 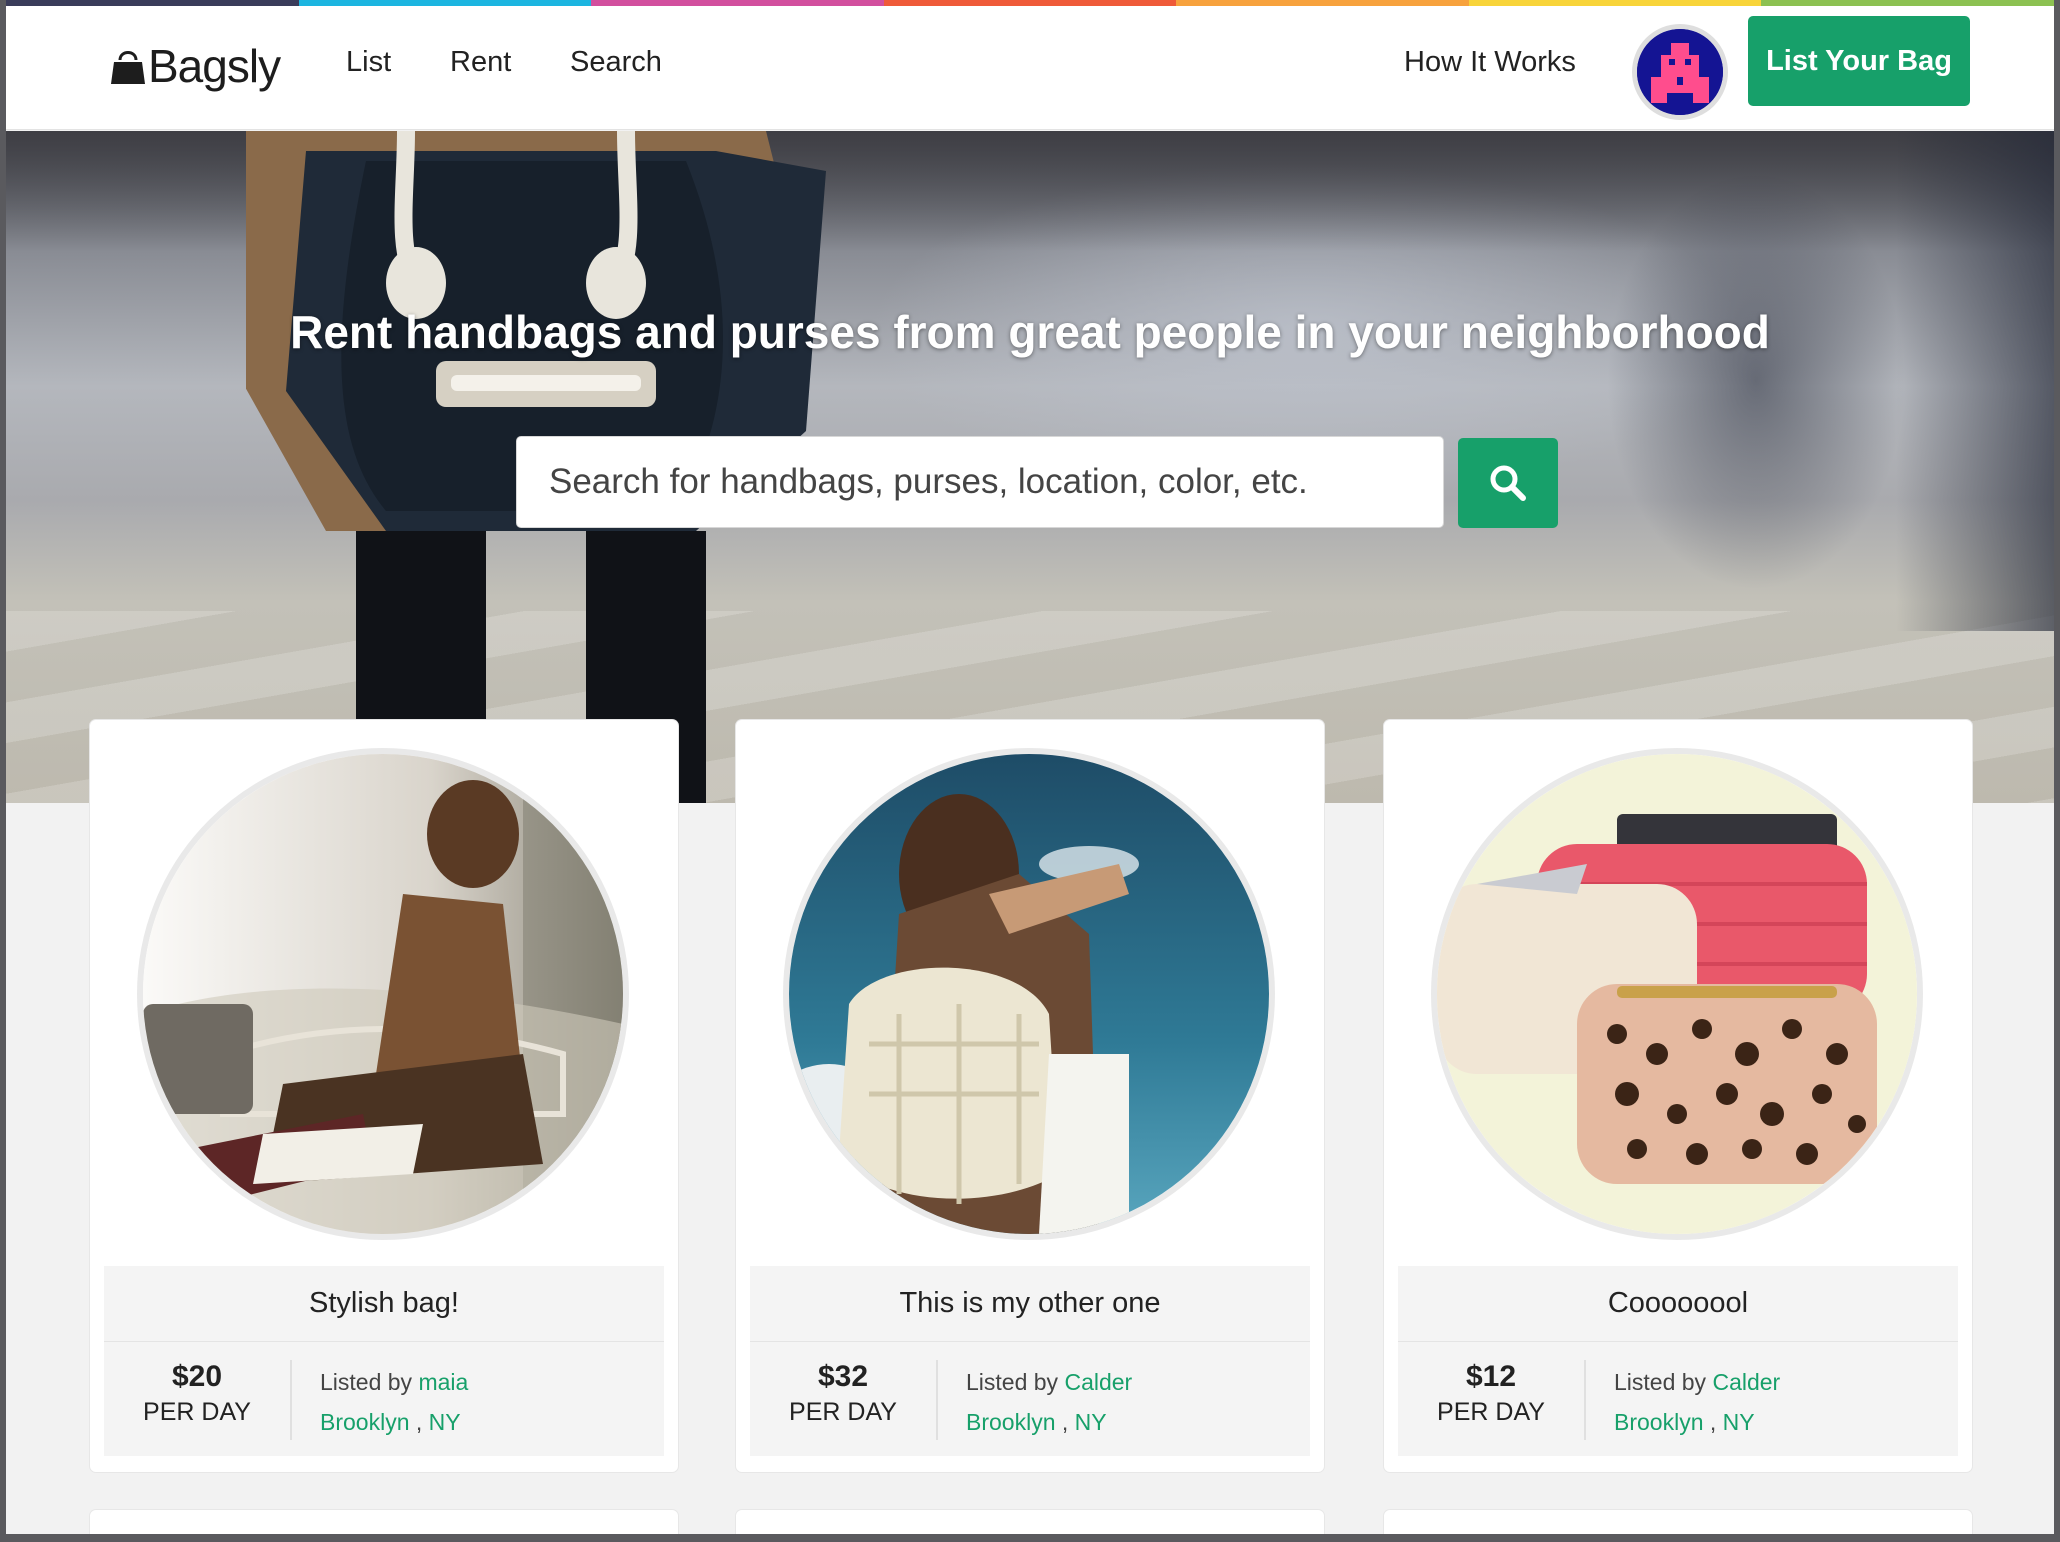 I want to click on listing-price: $32, so click(x=843, y=1376).